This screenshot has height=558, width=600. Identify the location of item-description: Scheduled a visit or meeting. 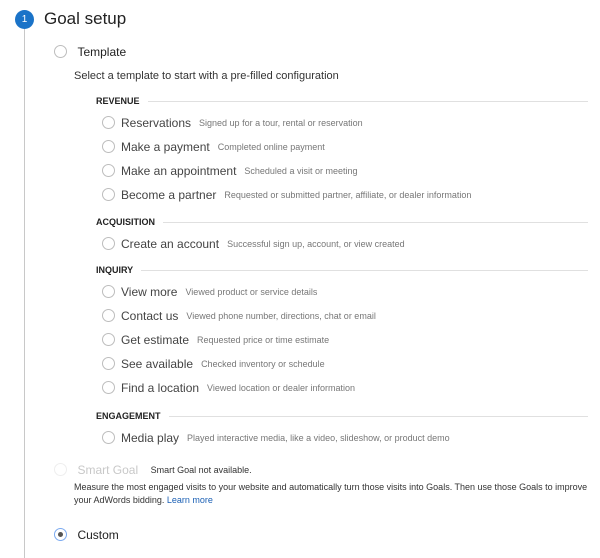
(301, 170).